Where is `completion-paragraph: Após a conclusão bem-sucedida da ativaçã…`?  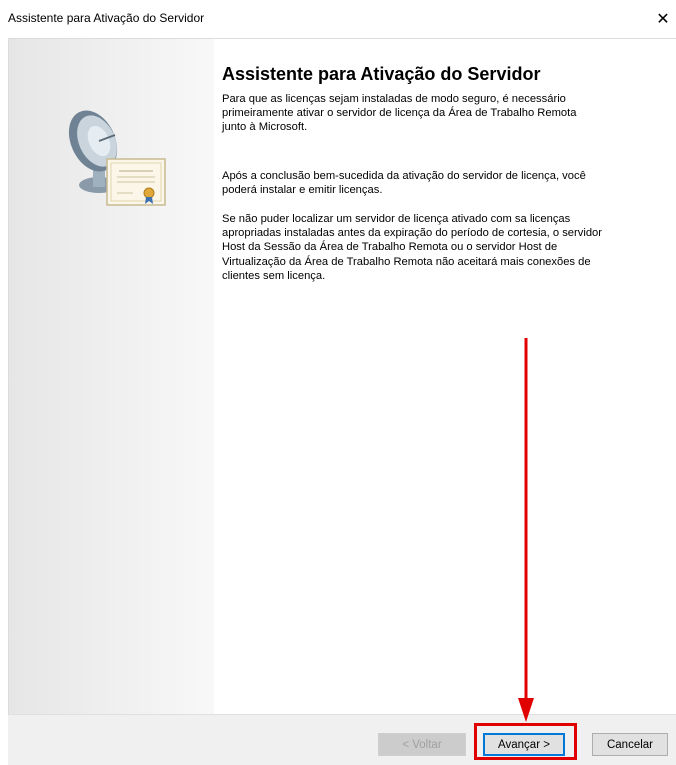
completion-paragraph: Após a conclusão bem-sucedida da ativaçã… is located at coordinates (404, 182).